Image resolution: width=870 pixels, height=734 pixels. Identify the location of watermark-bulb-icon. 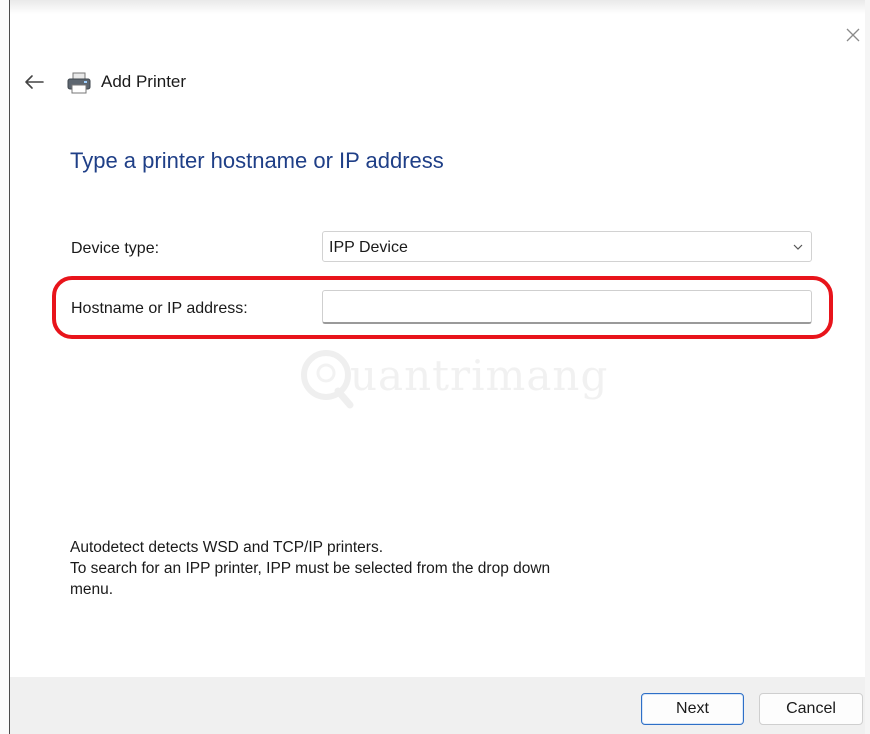
(327, 379).